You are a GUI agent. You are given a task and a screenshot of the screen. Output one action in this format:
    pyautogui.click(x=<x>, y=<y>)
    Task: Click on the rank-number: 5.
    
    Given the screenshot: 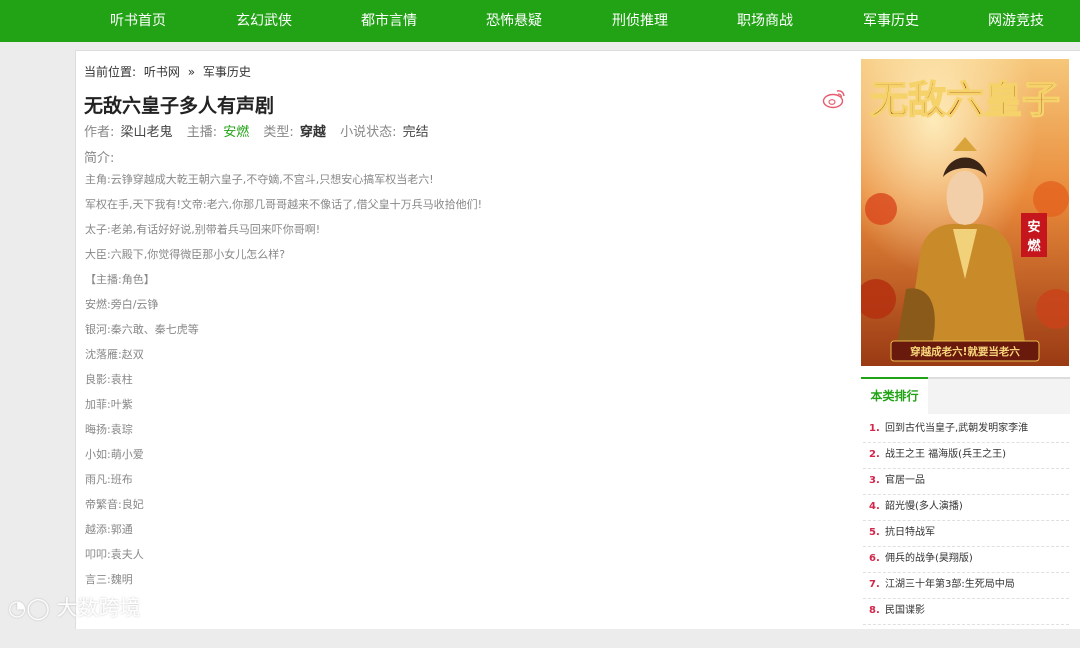 What is the action you would take?
    pyautogui.click(x=874, y=532)
    